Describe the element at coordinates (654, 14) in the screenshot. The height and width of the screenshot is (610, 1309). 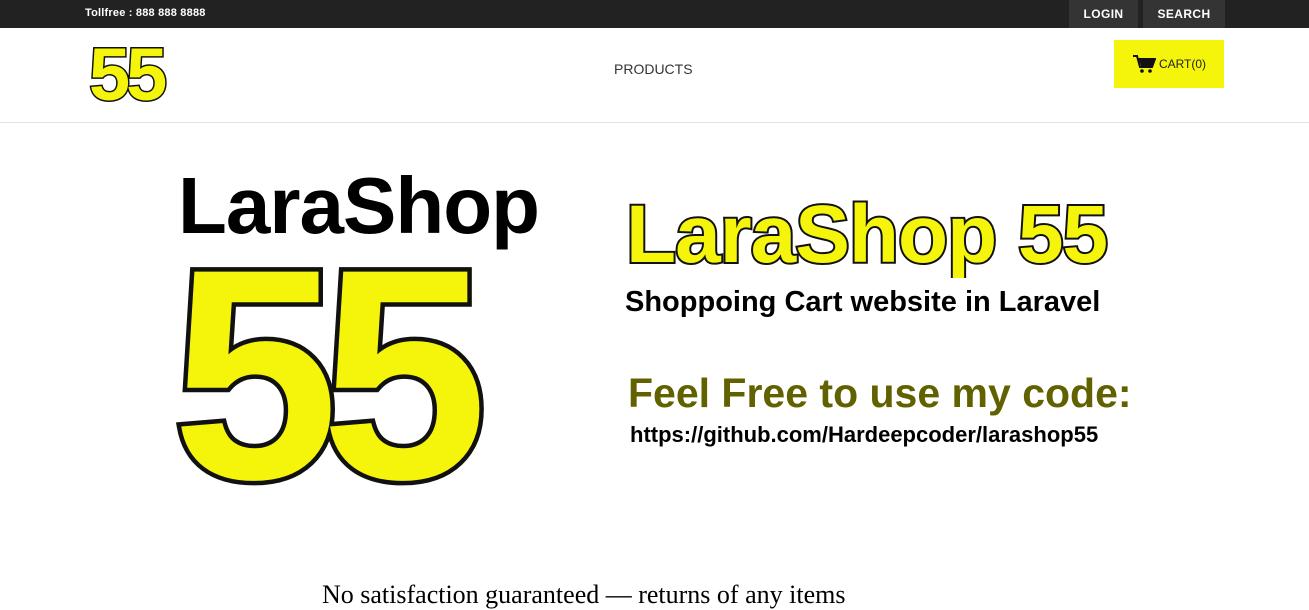
I see `top-bar: Tollfree : 888 888 8888 LOGIN SEARCH` at that location.